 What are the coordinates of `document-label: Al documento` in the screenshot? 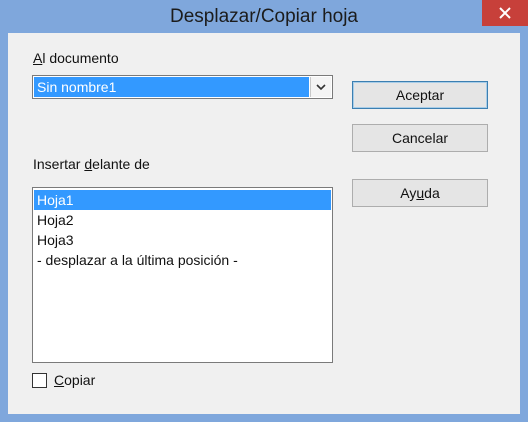 It's located at (76, 58).